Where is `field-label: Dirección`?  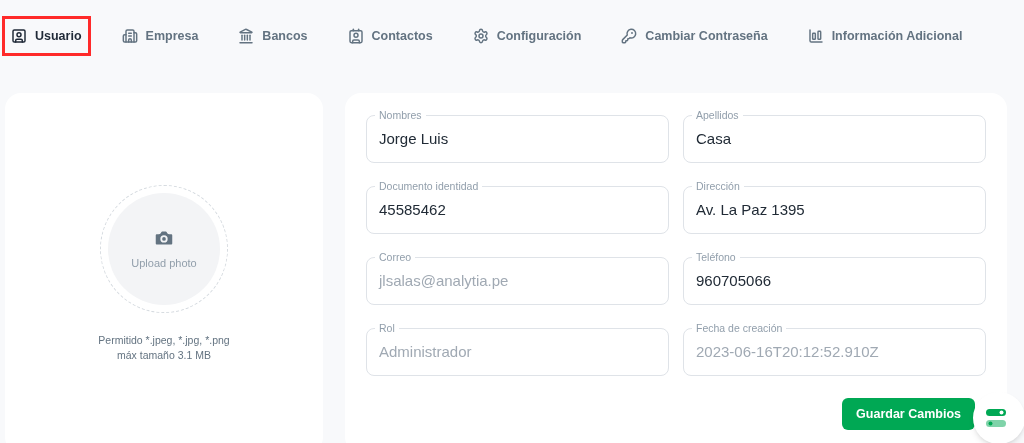 field-label: Dirección is located at coordinates (718, 186).